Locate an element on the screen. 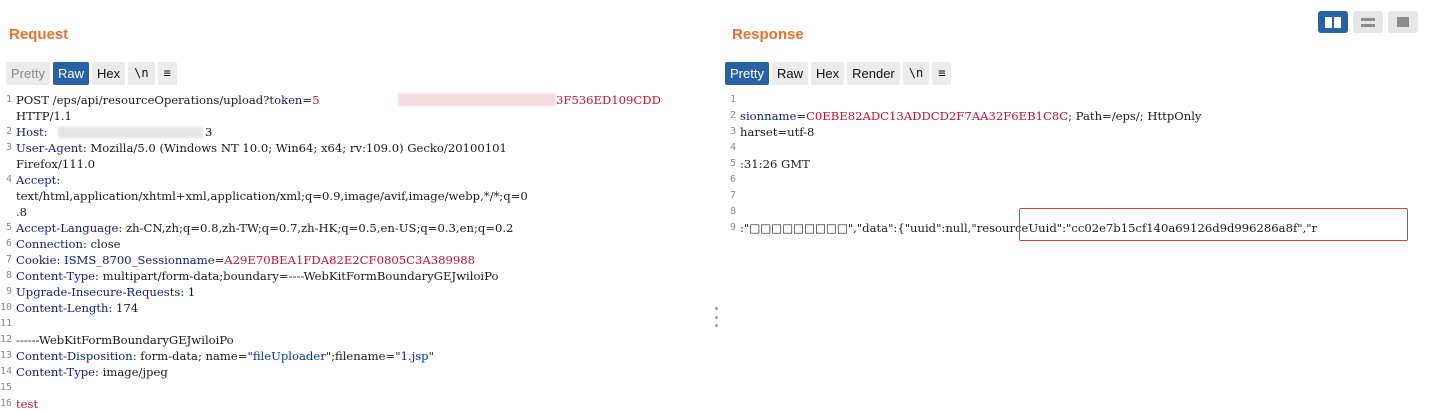  code-token: ; Path=/eps/; HttpOnly is located at coordinates (1135, 116).